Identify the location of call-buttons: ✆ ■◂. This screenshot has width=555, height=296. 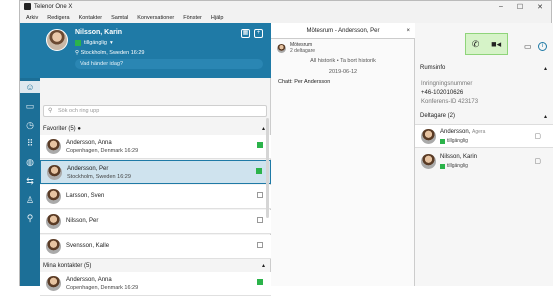
(486, 44).